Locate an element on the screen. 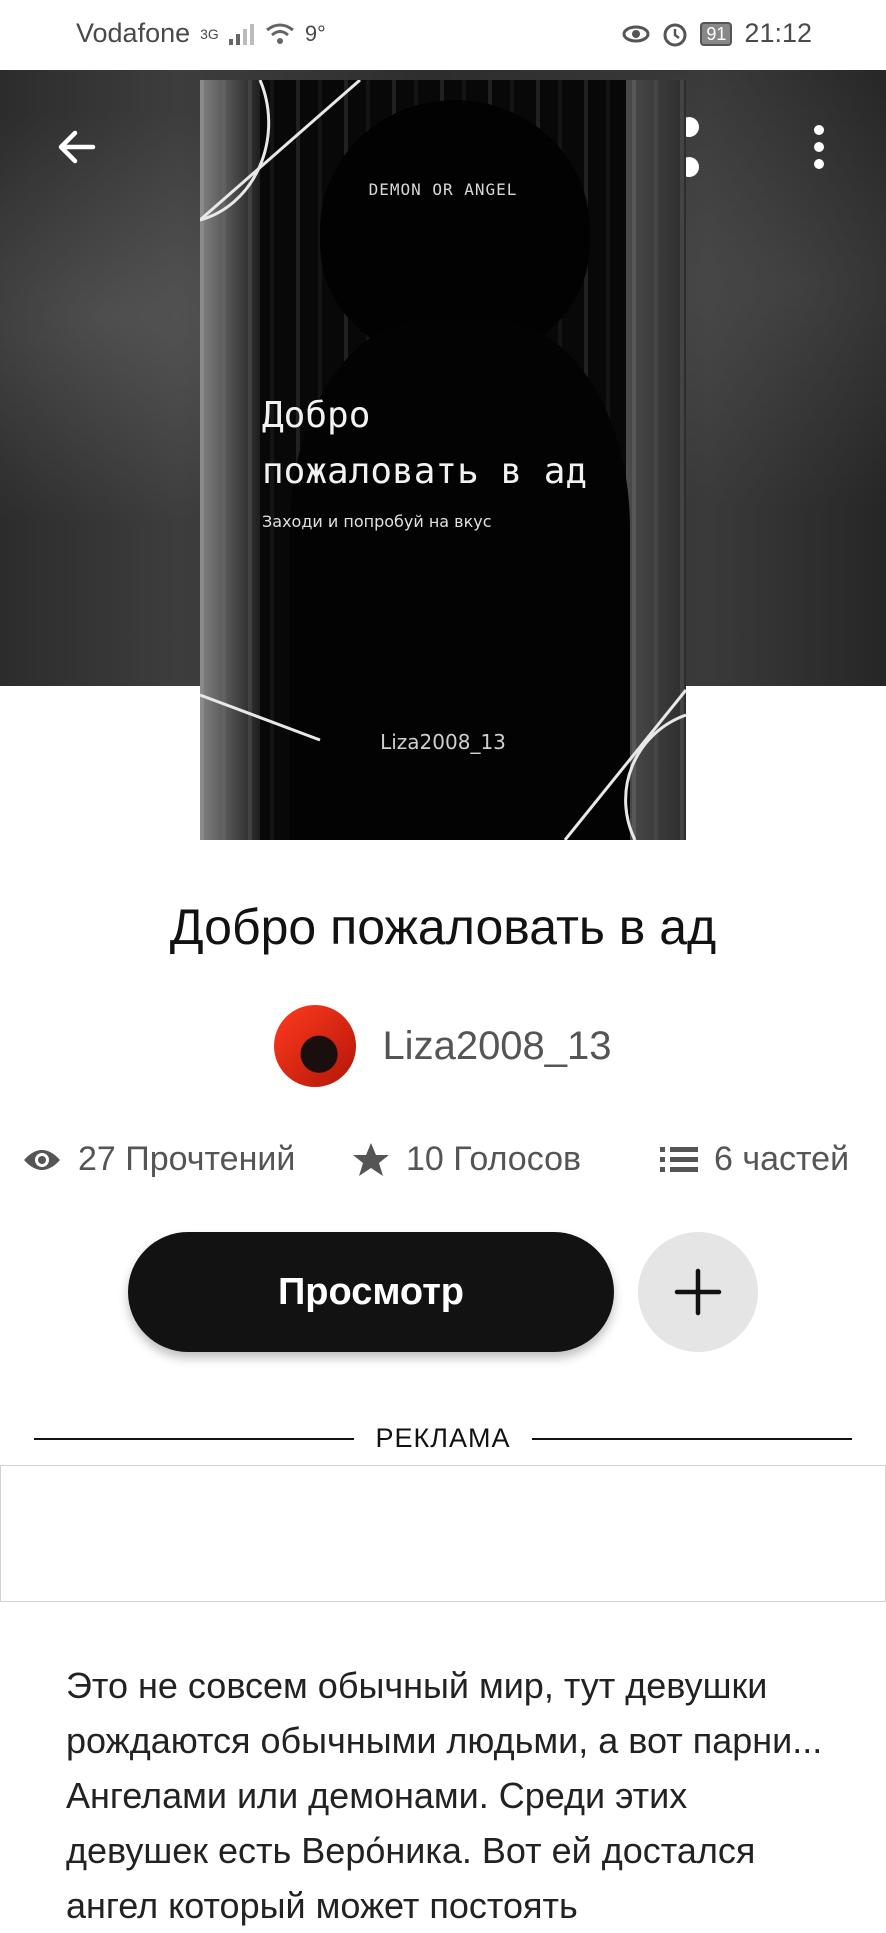  reads-stat: 27 Прочтений is located at coordinates (158, 1159).